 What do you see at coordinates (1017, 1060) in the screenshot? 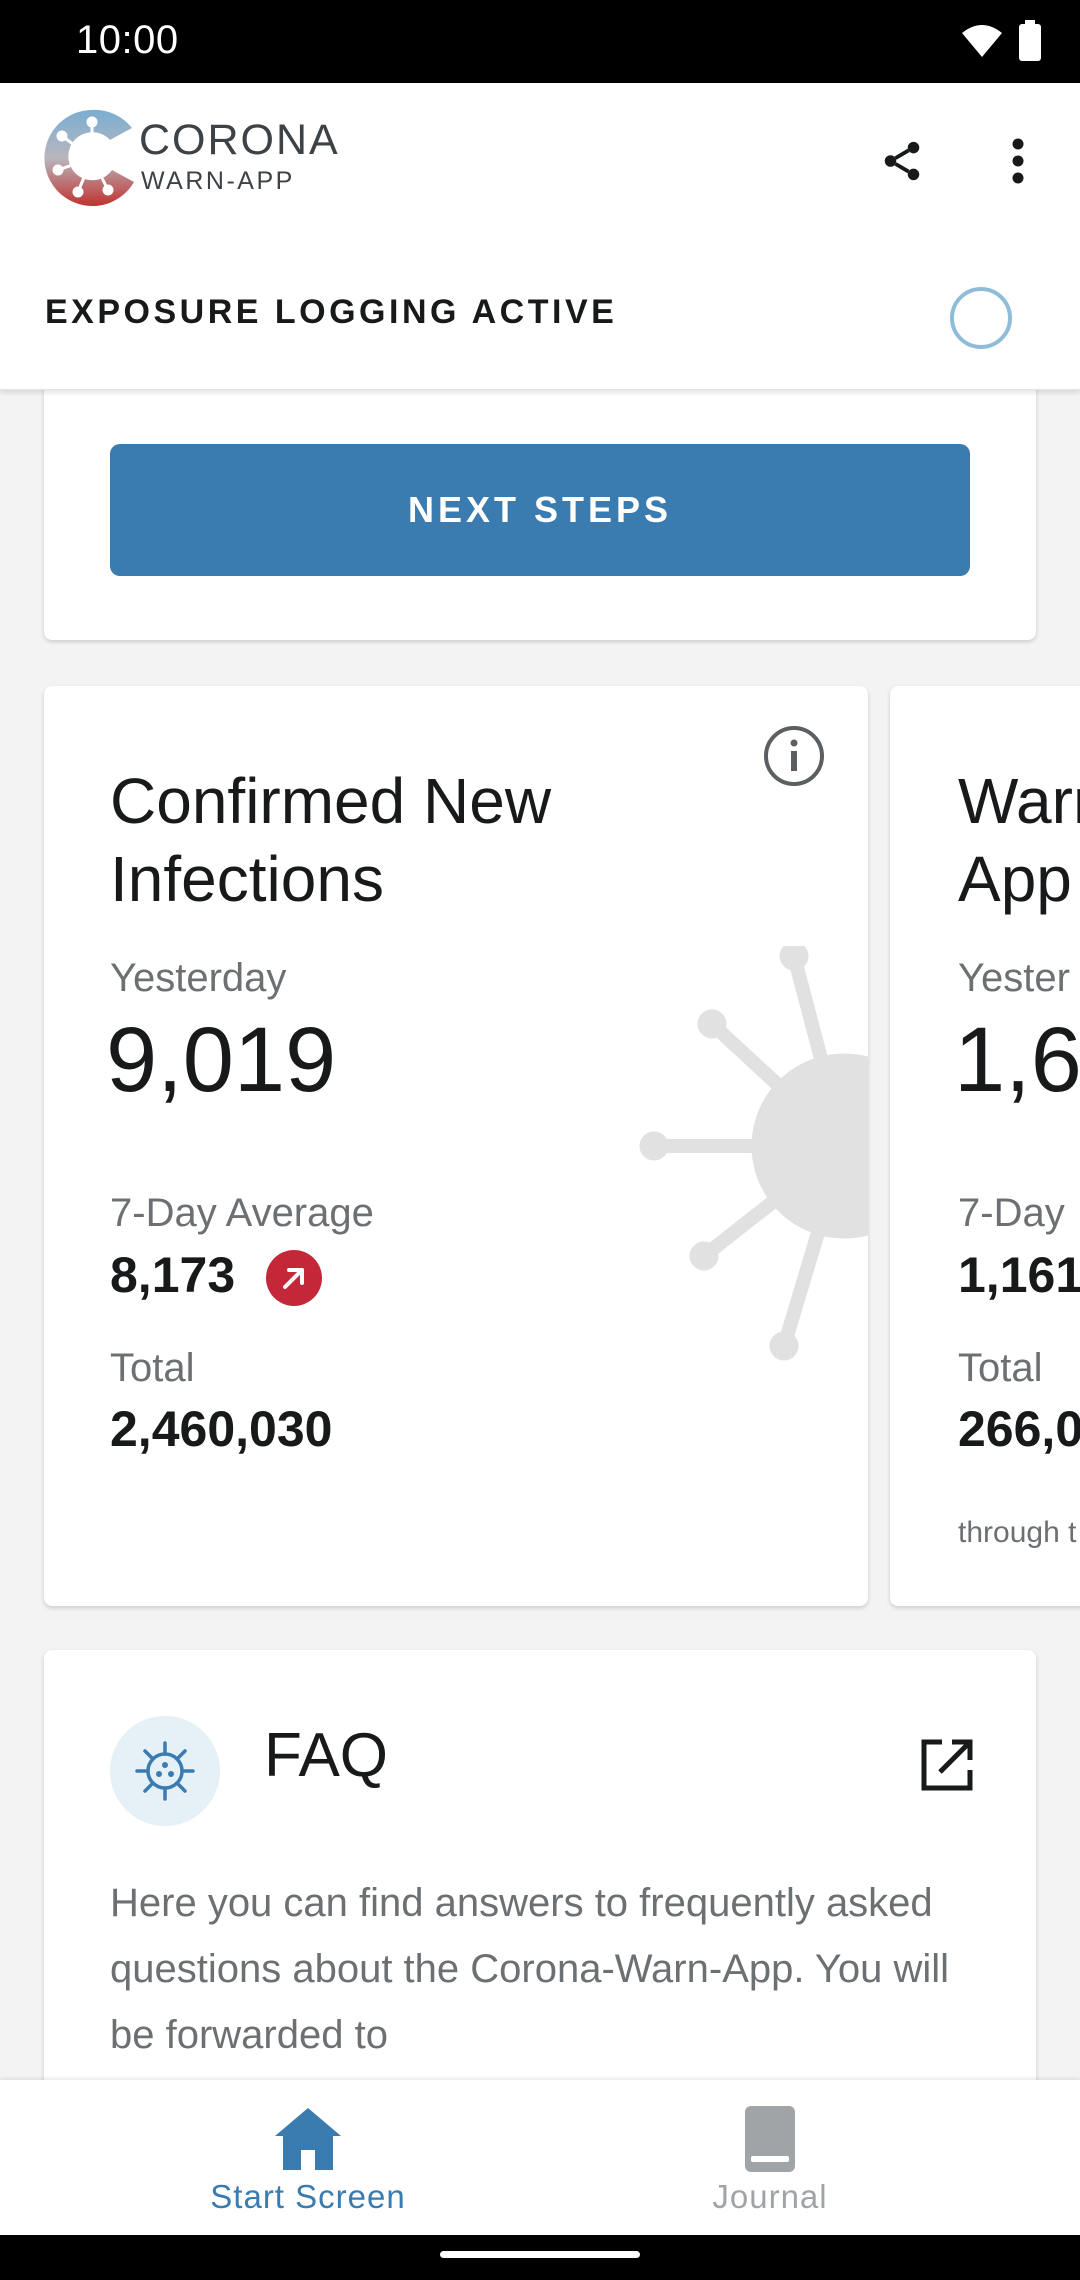
I see `yesterday-value: 1,6` at bounding box center [1017, 1060].